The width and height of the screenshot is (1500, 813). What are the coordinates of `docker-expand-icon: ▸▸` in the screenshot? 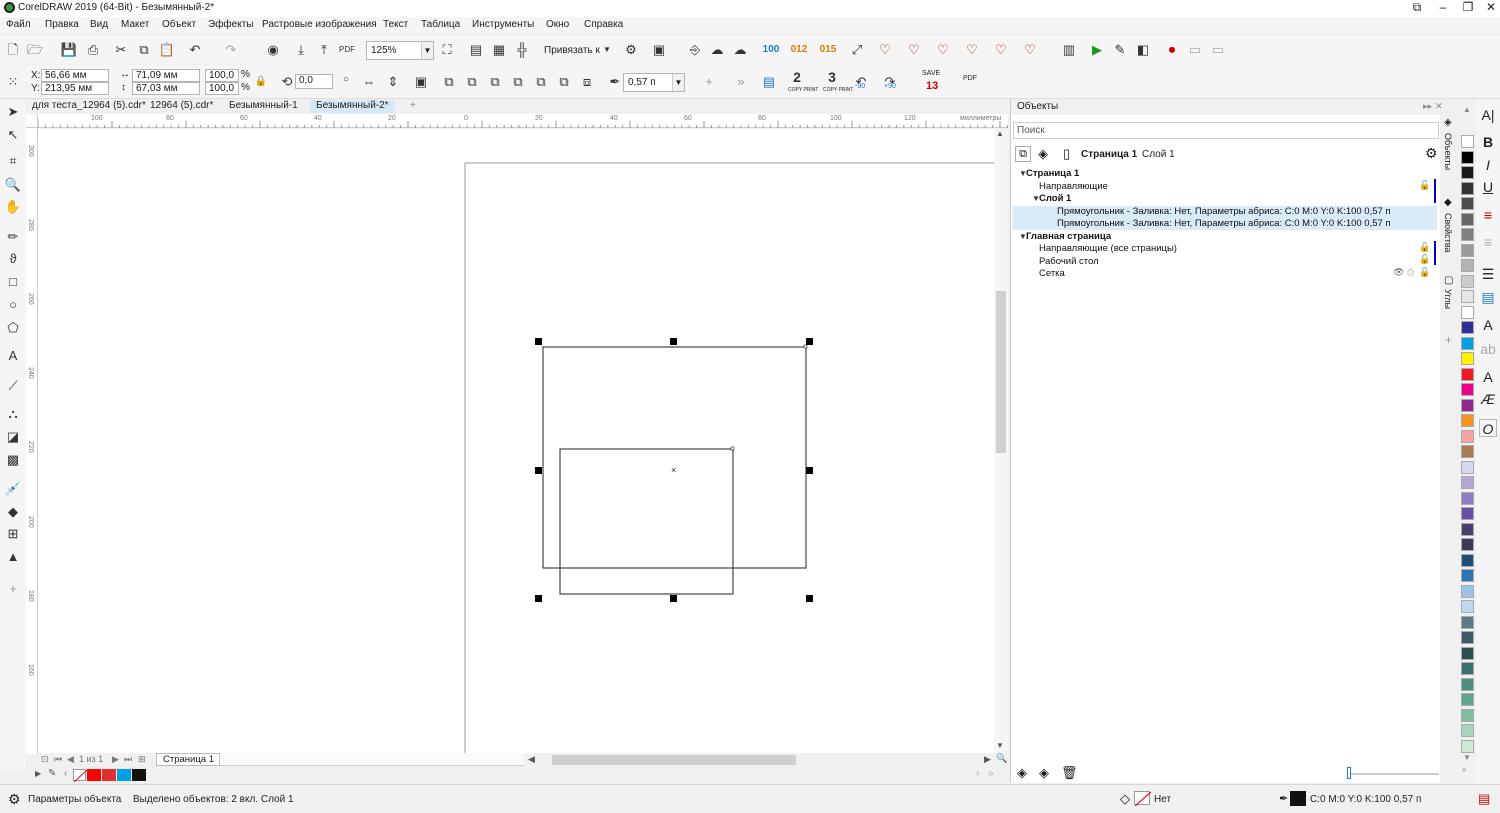 It's located at (1427, 106).